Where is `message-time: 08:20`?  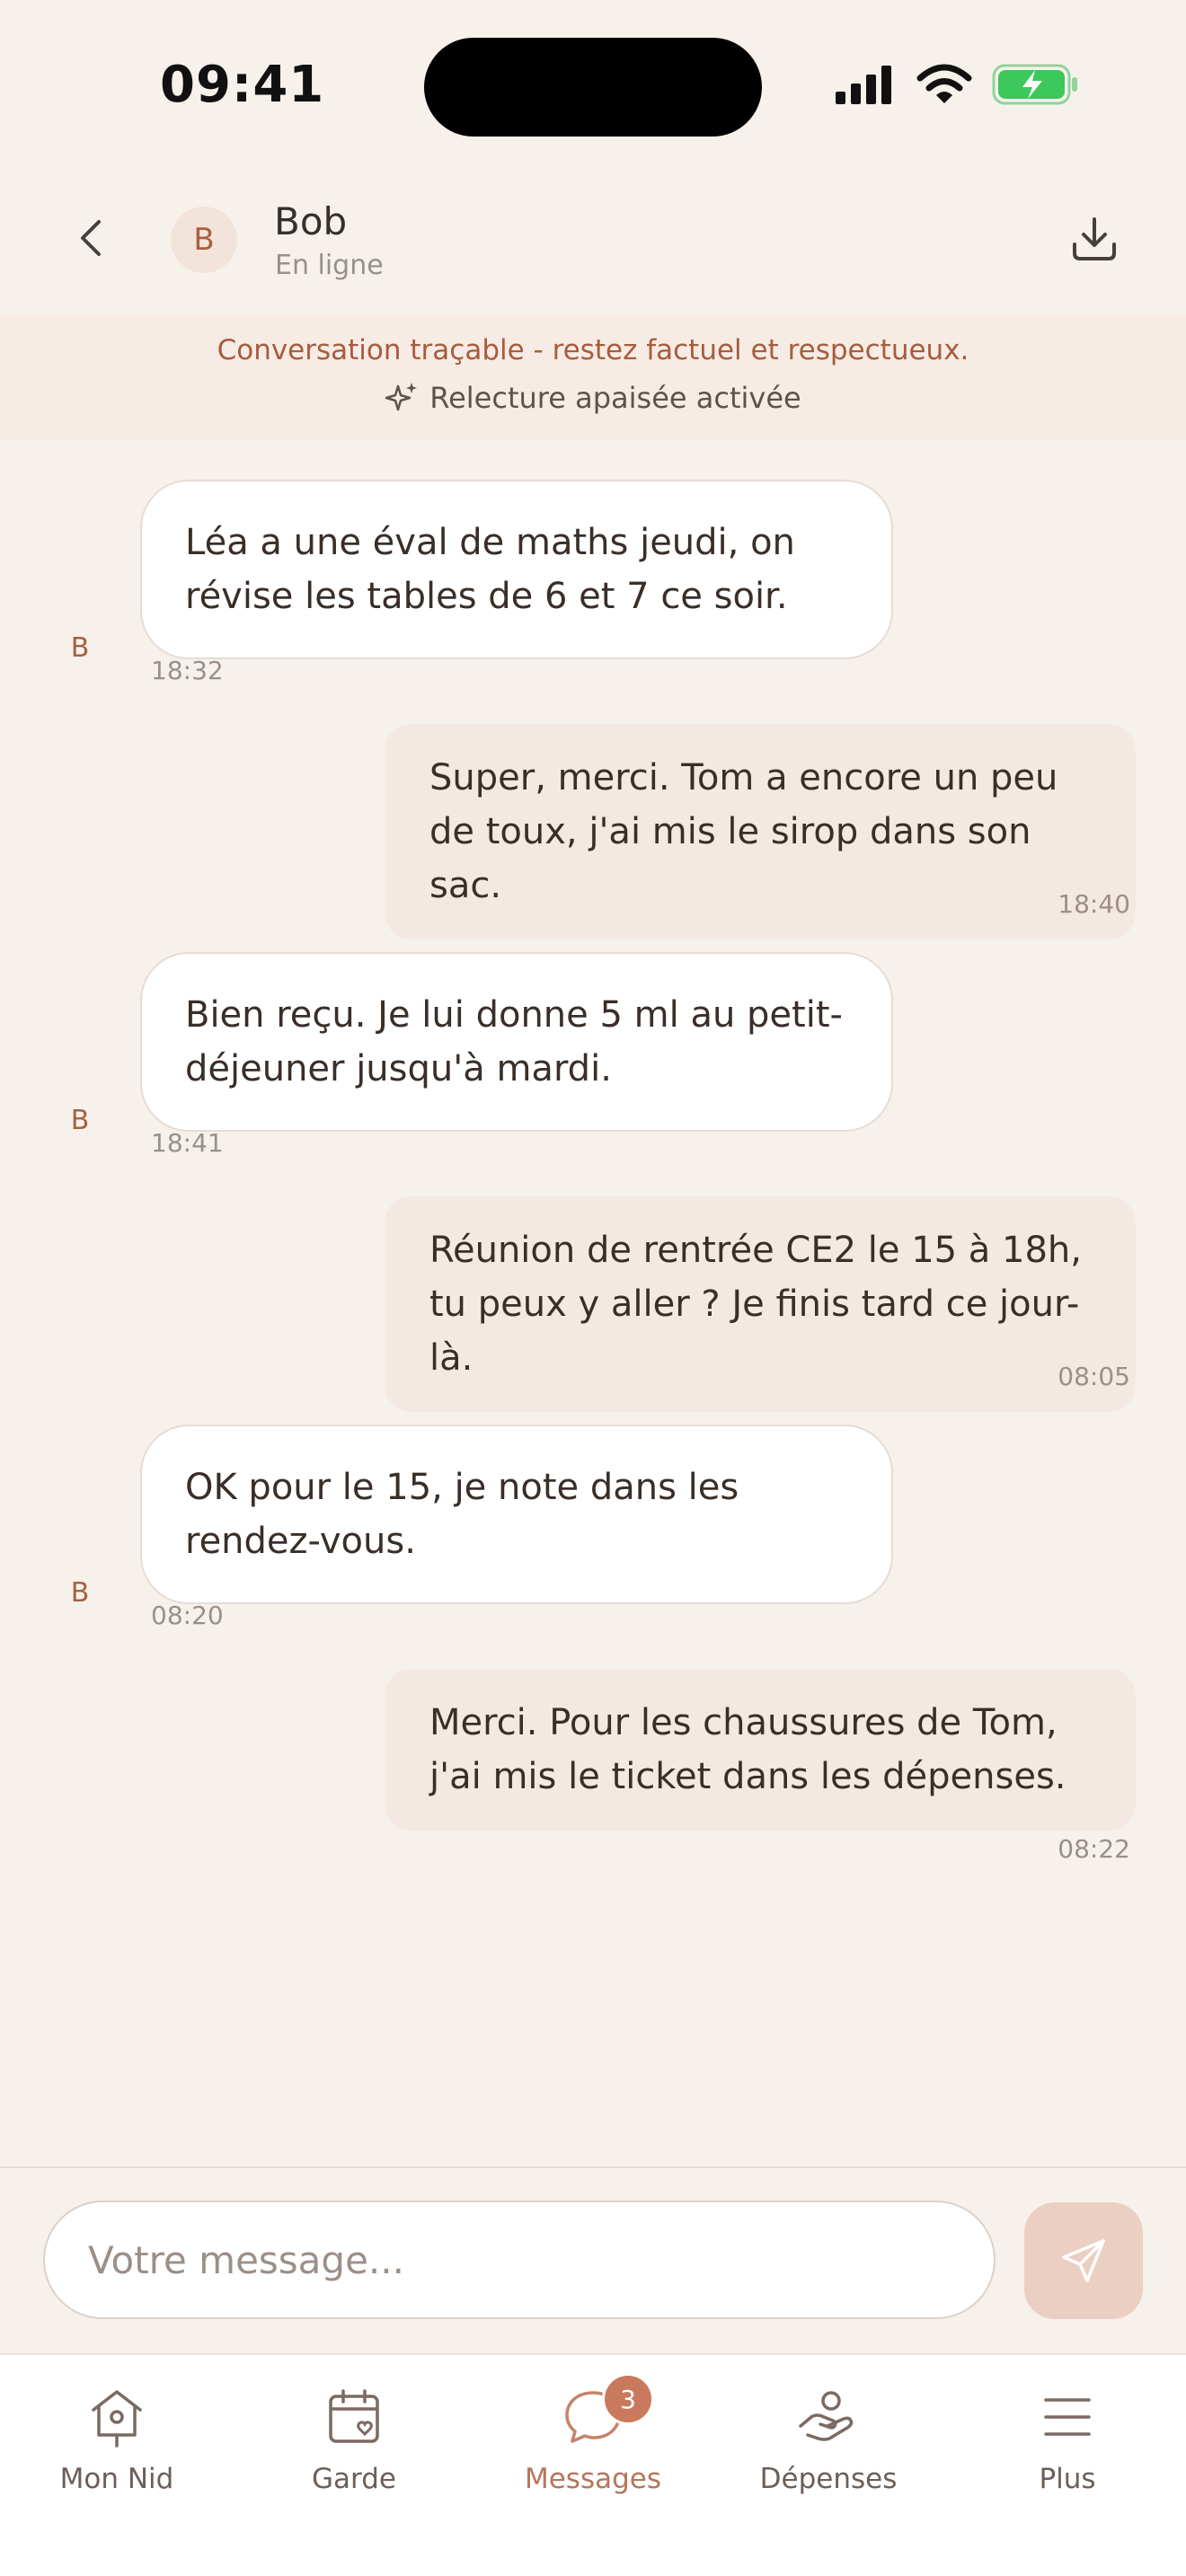 message-time: 08:20 is located at coordinates (187, 1615).